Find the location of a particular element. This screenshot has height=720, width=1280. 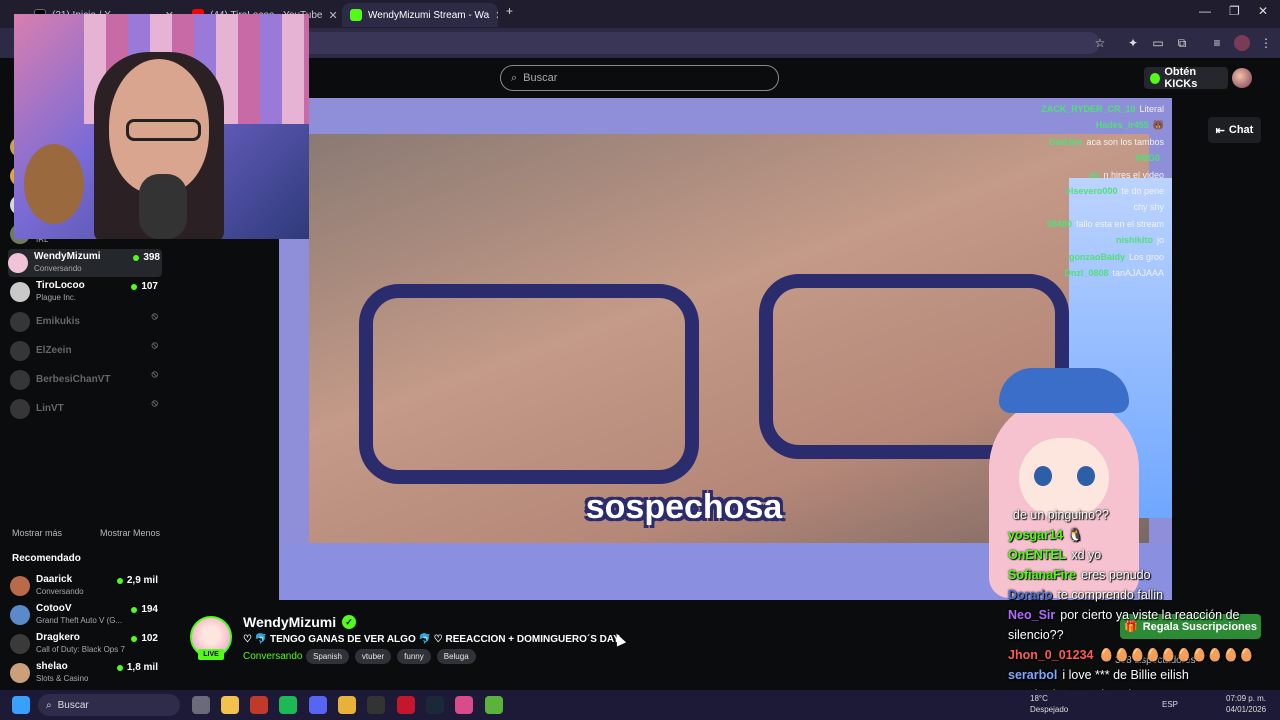

weather-desc: Despejado is located at coordinates (1049, 709).